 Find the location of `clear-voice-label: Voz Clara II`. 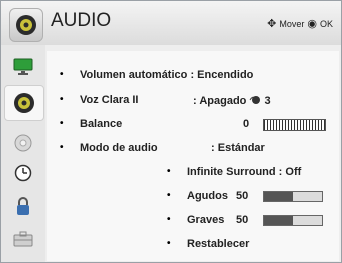

clear-voice-label: Voz Clara II is located at coordinates (109, 100).